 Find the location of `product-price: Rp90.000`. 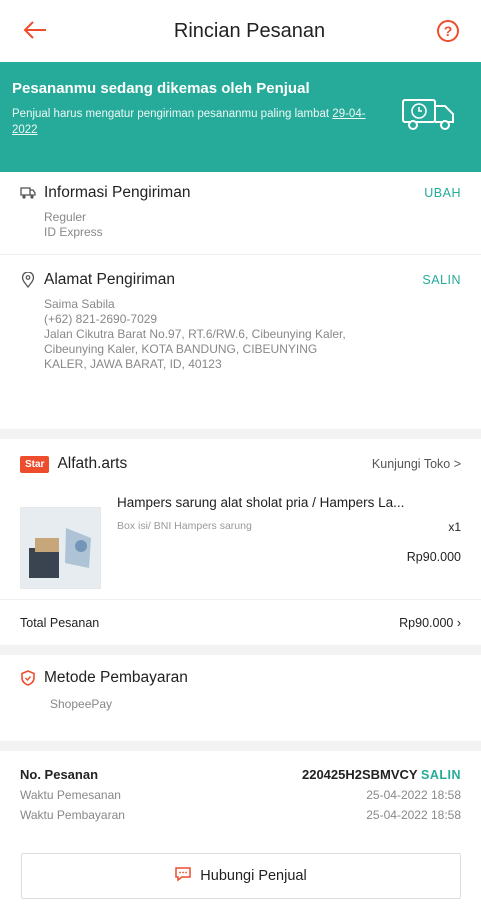

product-price: Rp90.000 is located at coordinates (433, 557).